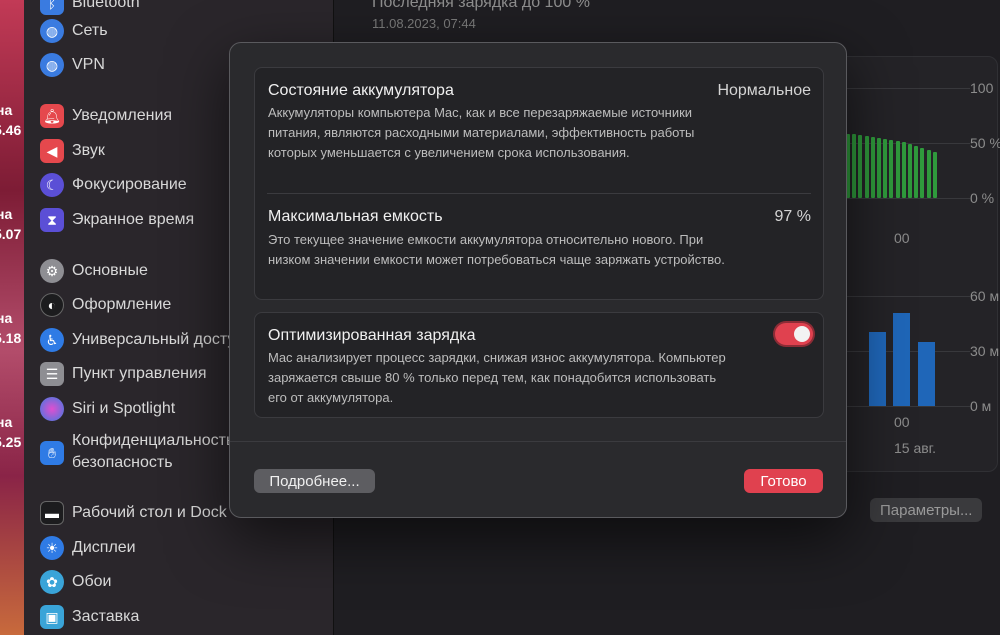 This screenshot has height=635, width=1000. Describe the element at coordinates (792, 216) in the screenshot. I see `max-capacity-value: 97 %` at that location.